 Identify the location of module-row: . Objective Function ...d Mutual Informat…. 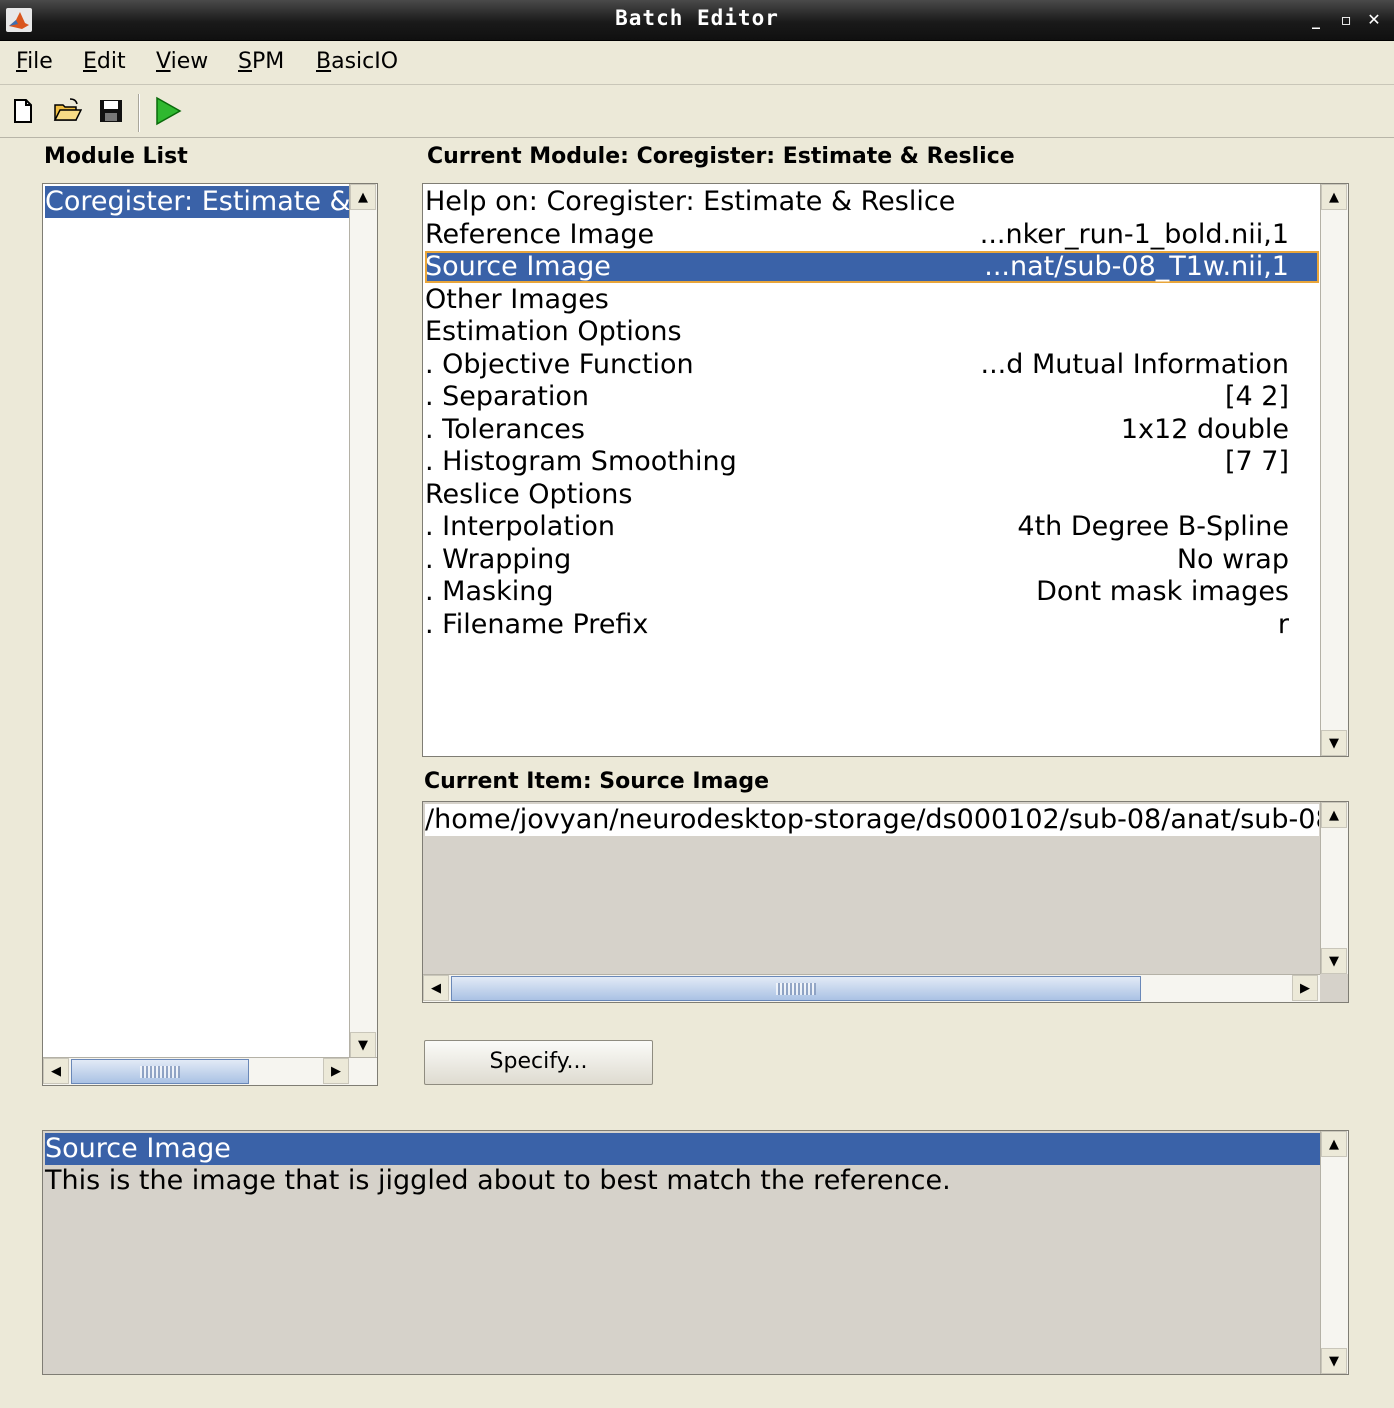
(872, 365).